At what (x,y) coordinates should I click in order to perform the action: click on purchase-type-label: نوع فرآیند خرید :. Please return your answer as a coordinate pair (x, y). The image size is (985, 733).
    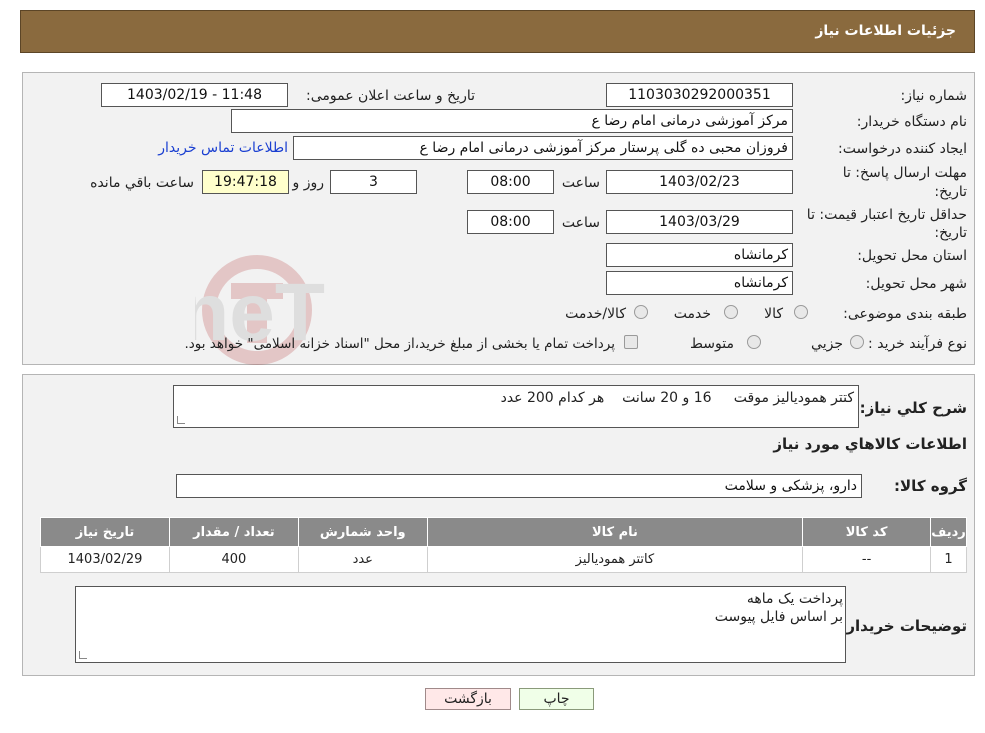
    Looking at the image, I should click on (917, 344).